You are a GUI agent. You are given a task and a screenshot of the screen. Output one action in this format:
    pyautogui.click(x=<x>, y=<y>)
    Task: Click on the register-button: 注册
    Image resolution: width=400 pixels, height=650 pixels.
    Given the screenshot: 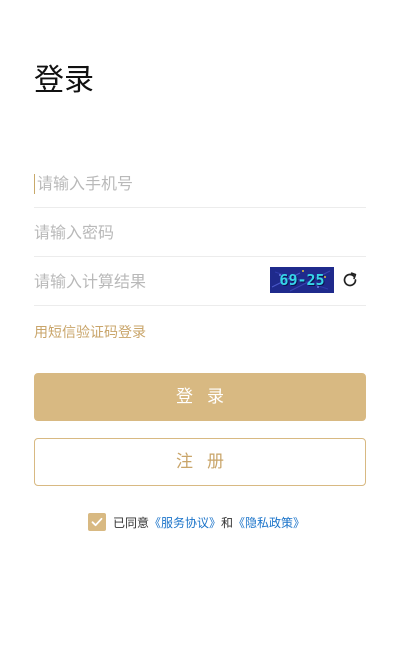 What is the action you would take?
    pyautogui.click(x=200, y=462)
    